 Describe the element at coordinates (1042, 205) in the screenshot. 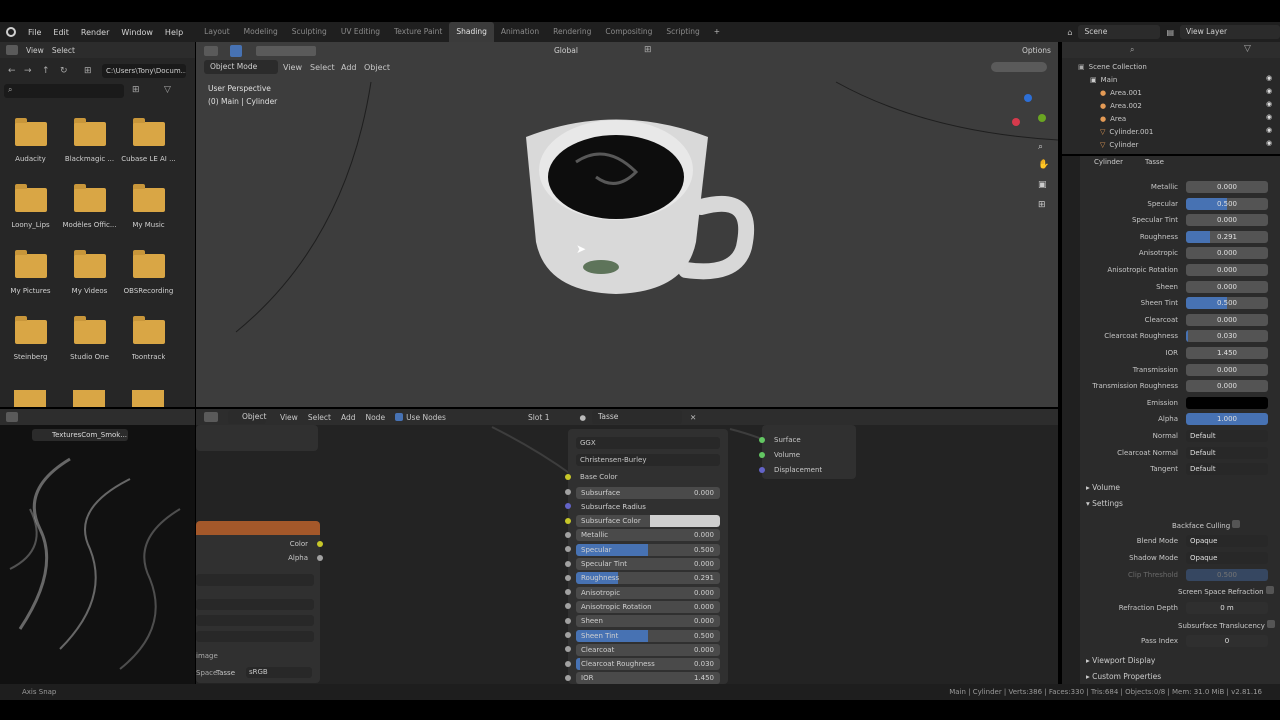

I see `grid-icon: ⊞` at that location.